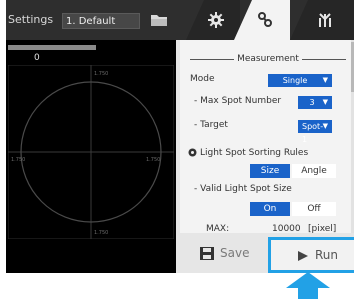  Describe the element at coordinates (265, 19) in the screenshot. I see `sensor-icon` at that location.